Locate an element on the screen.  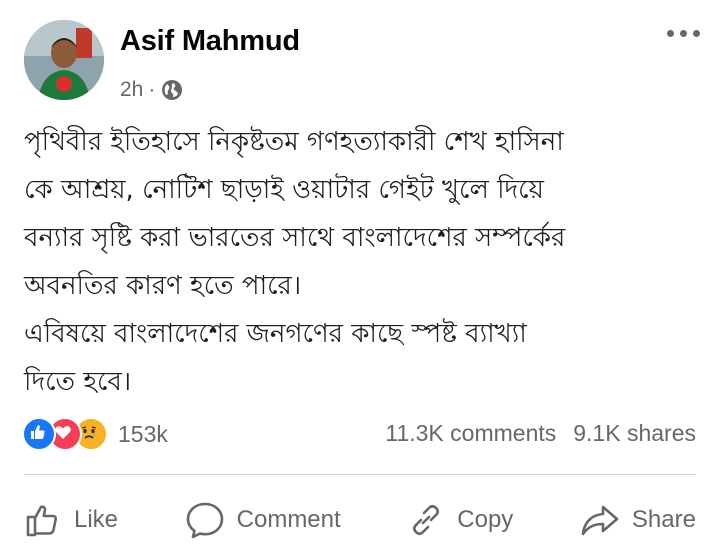
thumbs-up-icon is located at coordinates (43, 520).